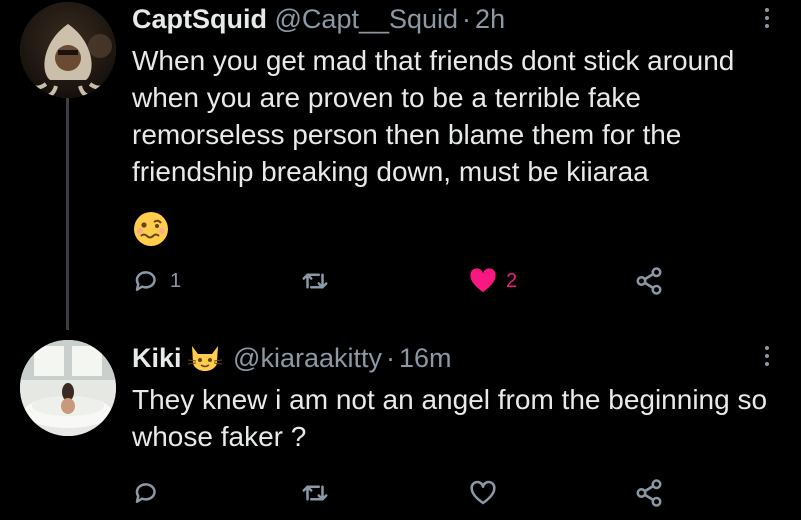  What do you see at coordinates (425, 358) in the screenshot?
I see `timestamp: 16m` at bounding box center [425, 358].